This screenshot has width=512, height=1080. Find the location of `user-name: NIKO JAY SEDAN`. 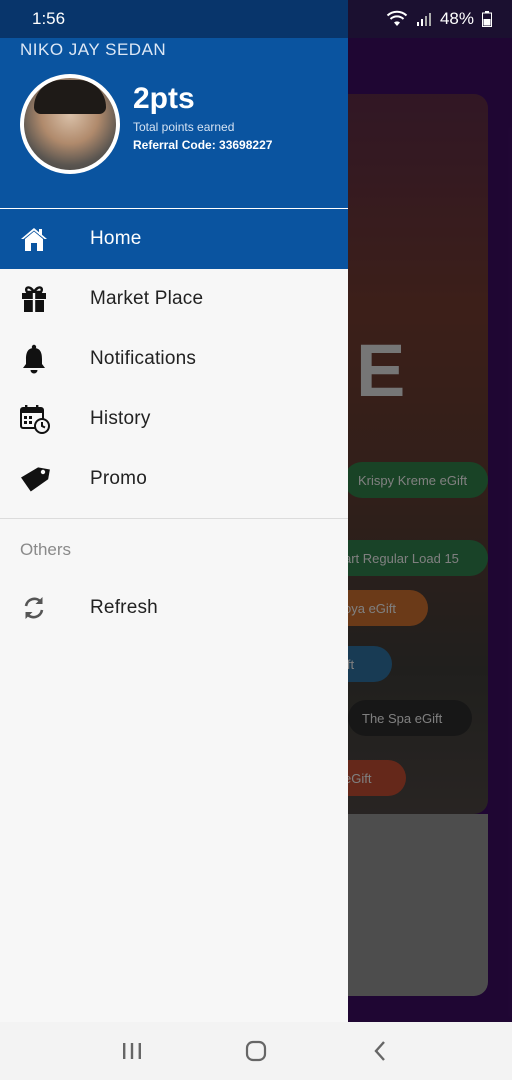

user-name: NIKO JAY SEDAN is located at coordinates (93, 49).